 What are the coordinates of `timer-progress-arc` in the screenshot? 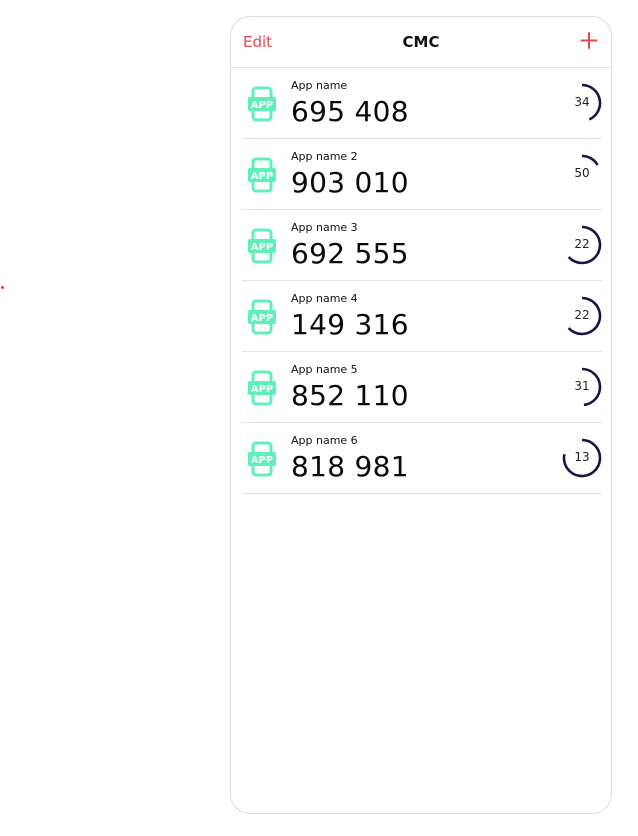 It's located at (590, 160).